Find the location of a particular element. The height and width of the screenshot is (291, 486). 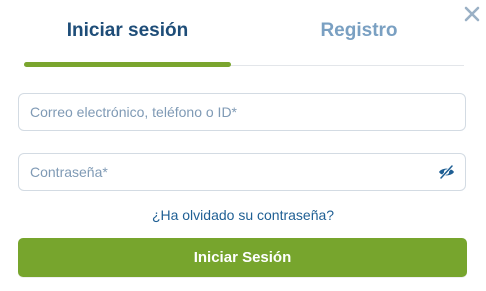

login-submit-button: Iniciar Sesión is located at coordinates (242, 257).